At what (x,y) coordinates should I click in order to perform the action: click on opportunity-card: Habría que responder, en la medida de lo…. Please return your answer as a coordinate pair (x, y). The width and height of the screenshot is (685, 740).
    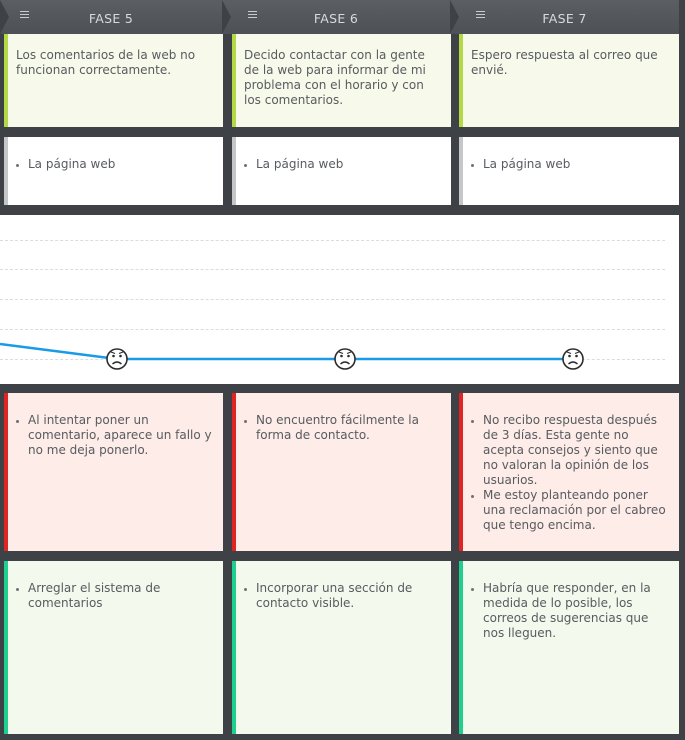
    Looking at the image, I should click on (569, 647).